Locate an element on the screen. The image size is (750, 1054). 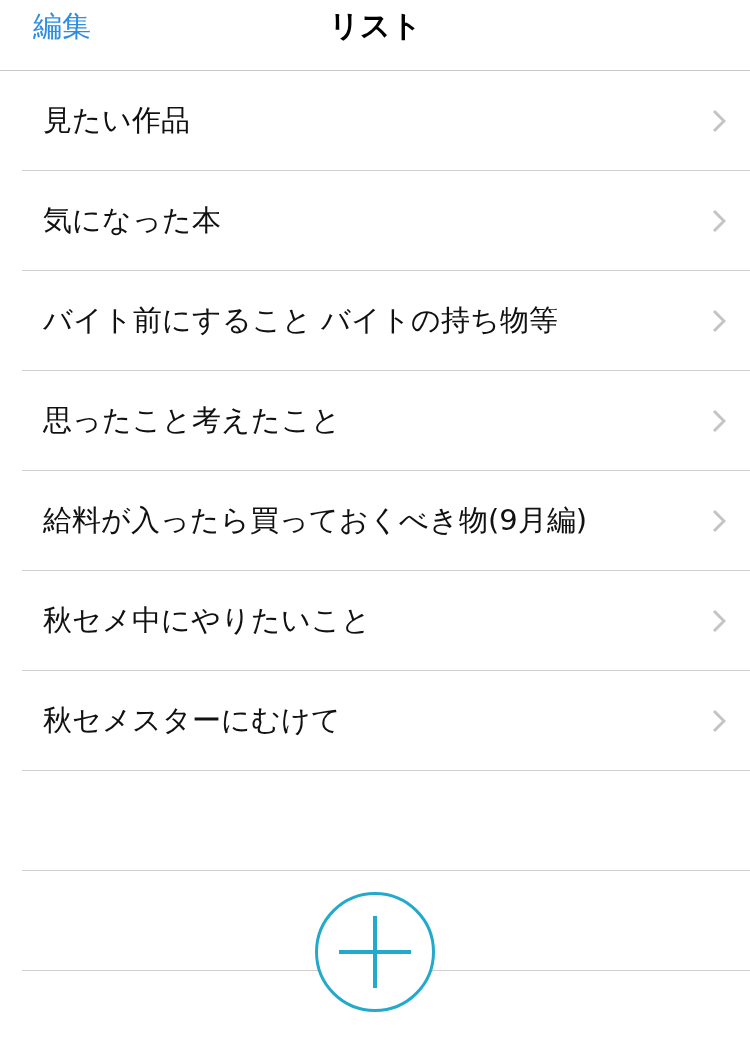
list-row: 給料が入ったら買っておくべき物(9月編) is located at coordinates (386, 521).